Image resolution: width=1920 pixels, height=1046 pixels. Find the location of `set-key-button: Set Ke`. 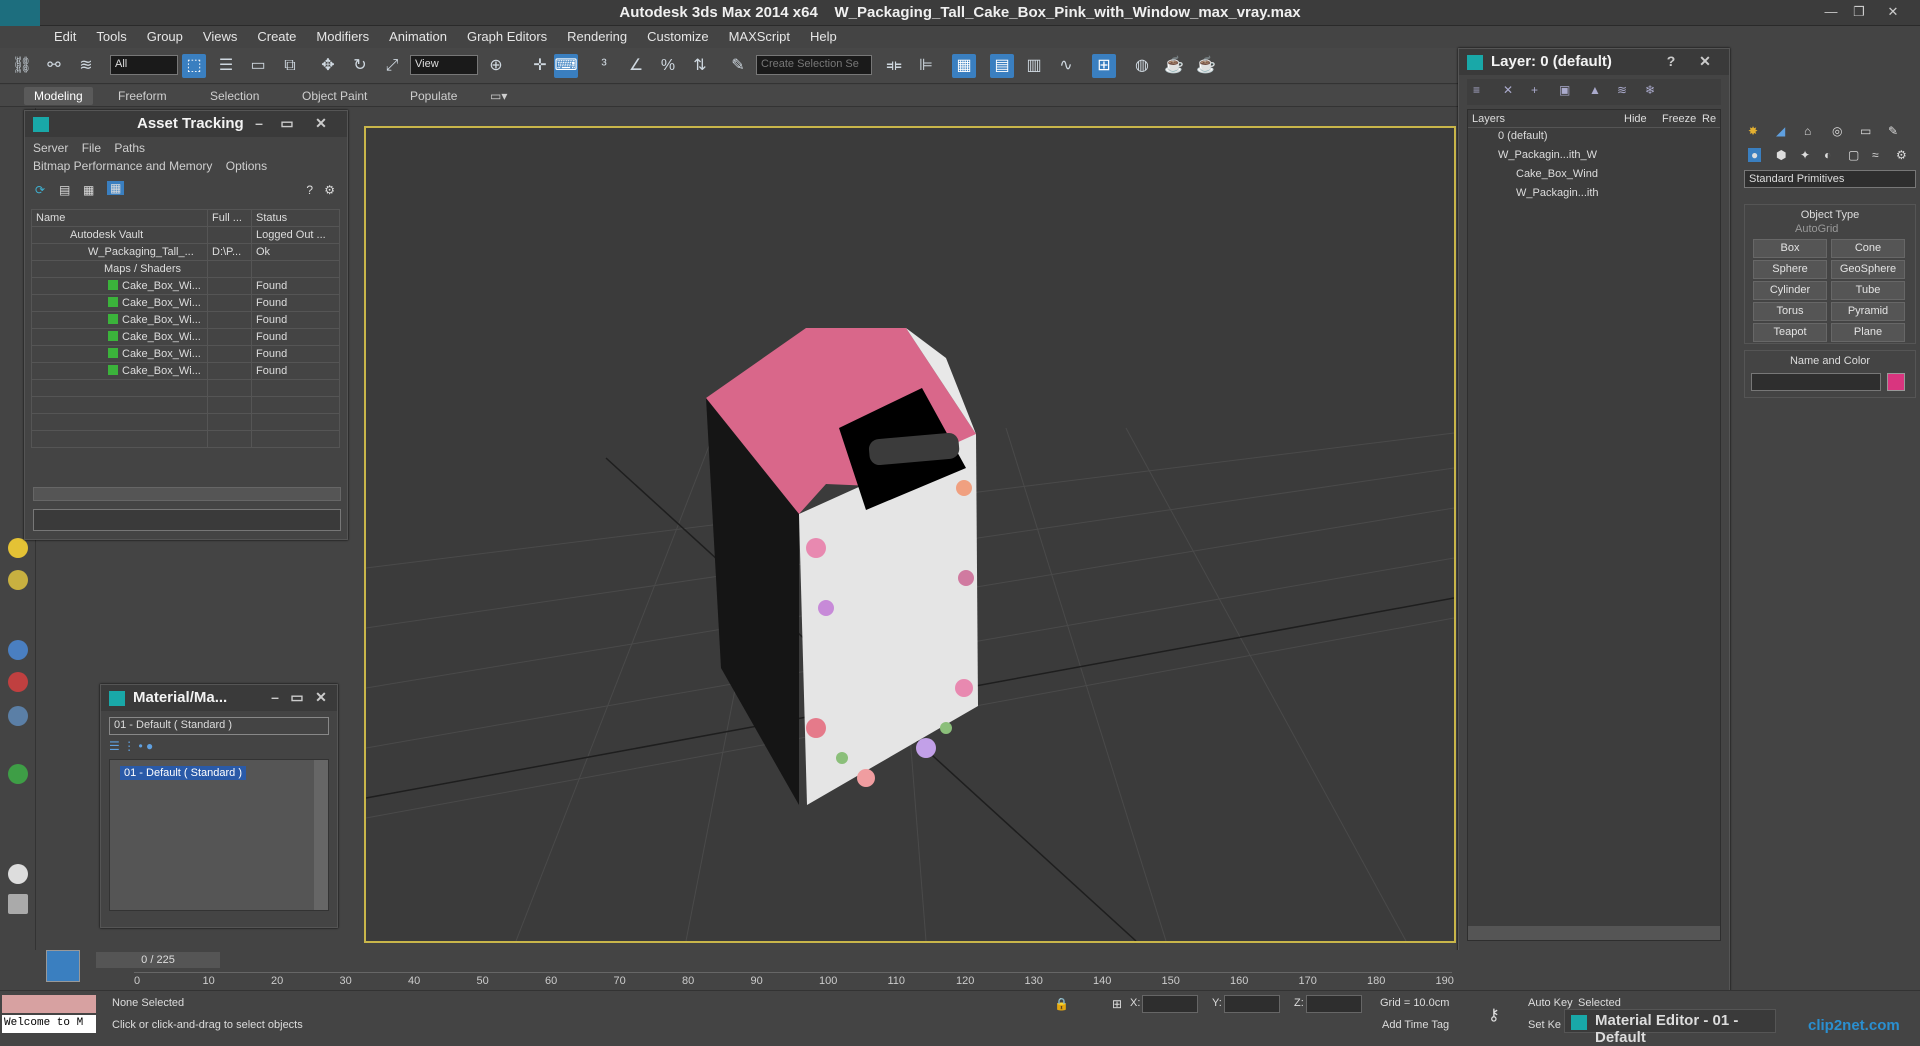

set-key-button: Set Ke is located at coordinates (1544, 1025).